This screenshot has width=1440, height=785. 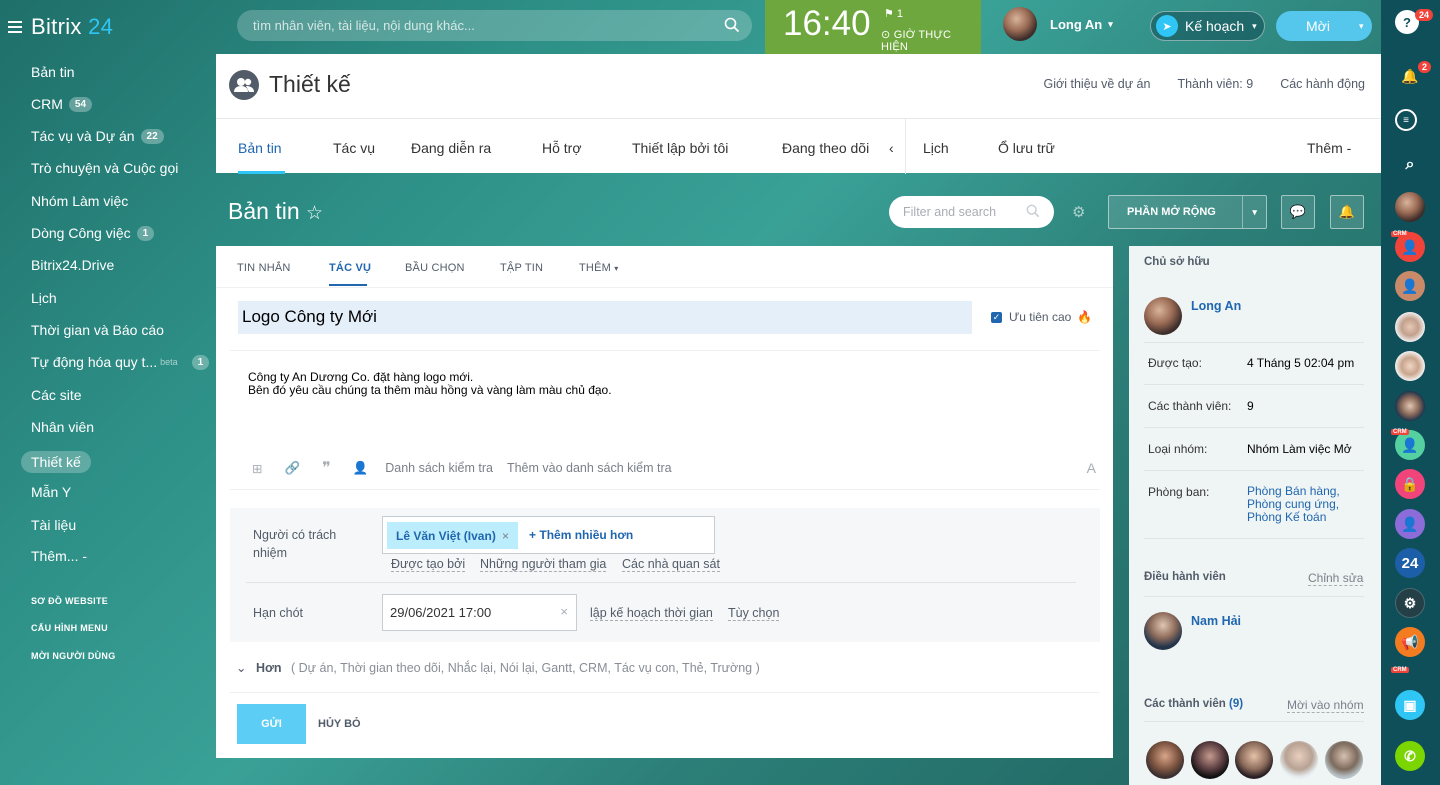 What do you see at coordinates (51, 492) in the screenshot?
I see `sidebar-item: Mẫn Y` at bounding box center [51, 492].